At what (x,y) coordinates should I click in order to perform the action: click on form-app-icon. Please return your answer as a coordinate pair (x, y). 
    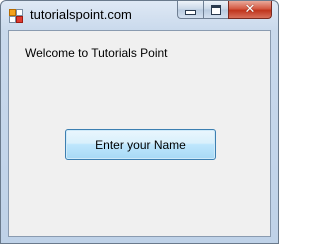
    Looking at the image, I should click on (16, 16).